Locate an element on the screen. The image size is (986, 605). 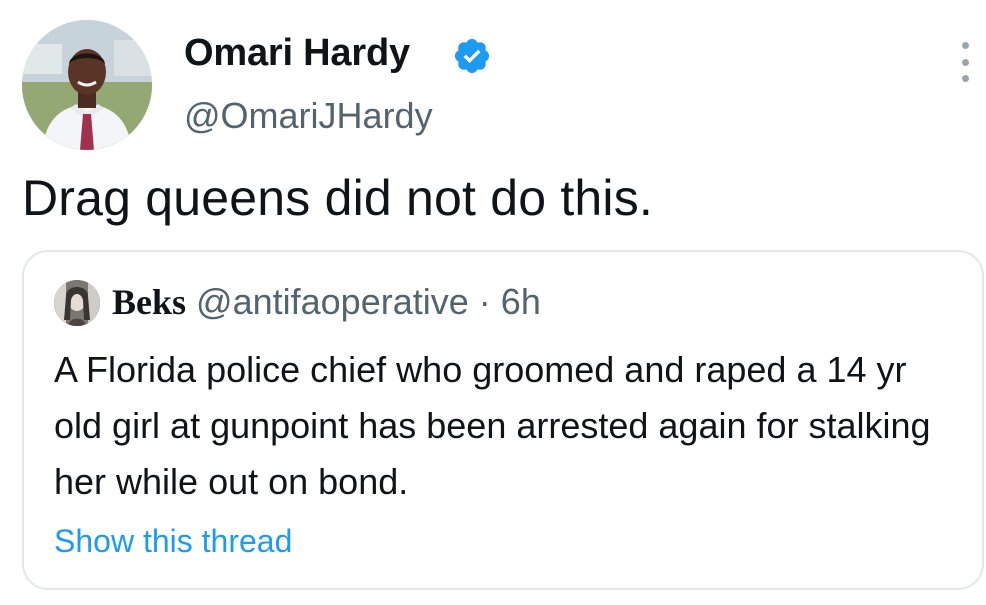
quoted-tweet-timestamp: 6h is located at coordinates (521, 301).